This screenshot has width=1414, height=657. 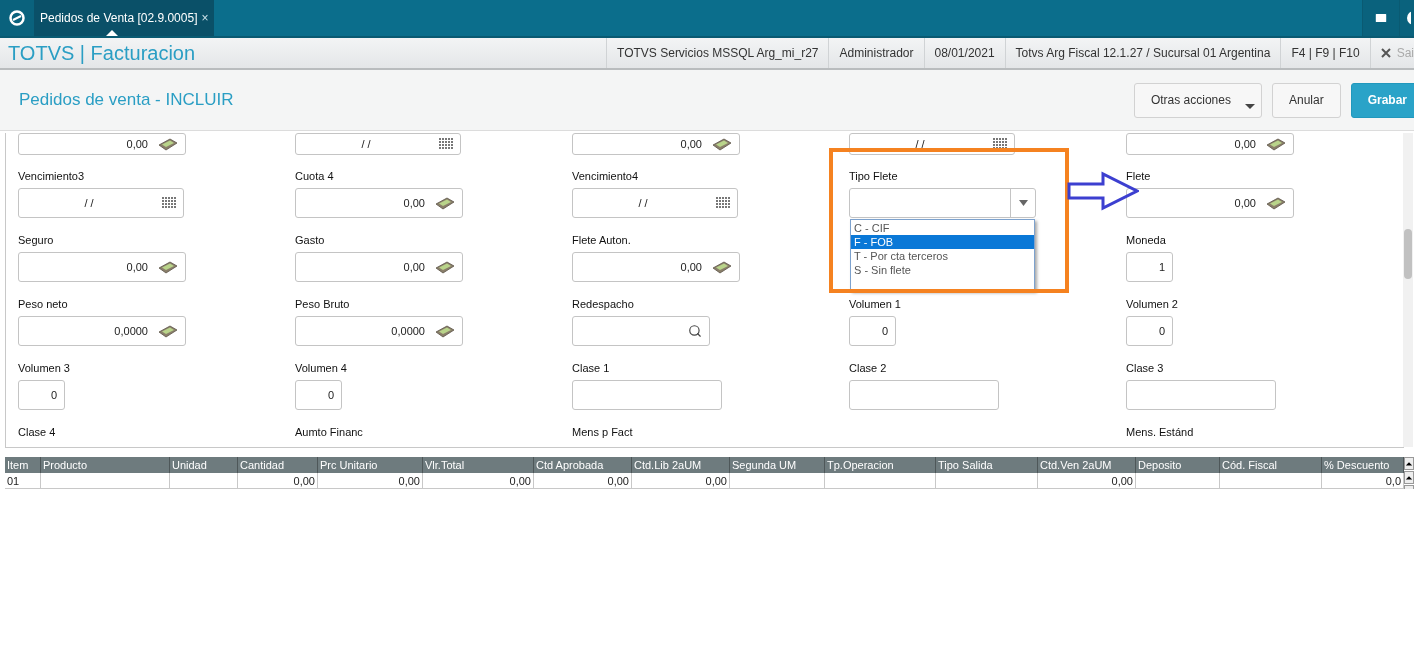 What do you see at coordinates (105, 465) in the screenshot?
I see `column-header: Producto` at bounding box center [105, 465].